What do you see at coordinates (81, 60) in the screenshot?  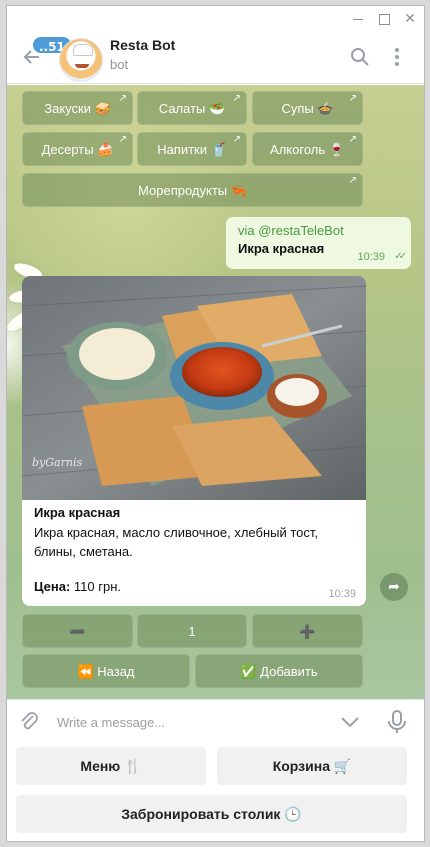 I see `avatar` at bounding box center [81, 60].